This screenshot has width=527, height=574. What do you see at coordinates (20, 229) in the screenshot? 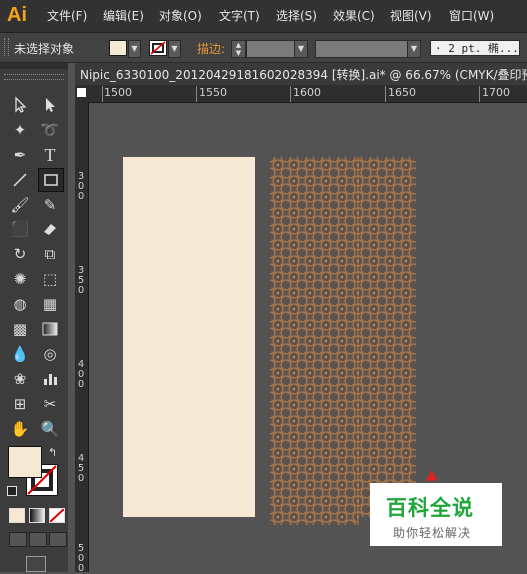
I see `blob-brush-tool-icon: ⬛` at bounding box center [20, 229].